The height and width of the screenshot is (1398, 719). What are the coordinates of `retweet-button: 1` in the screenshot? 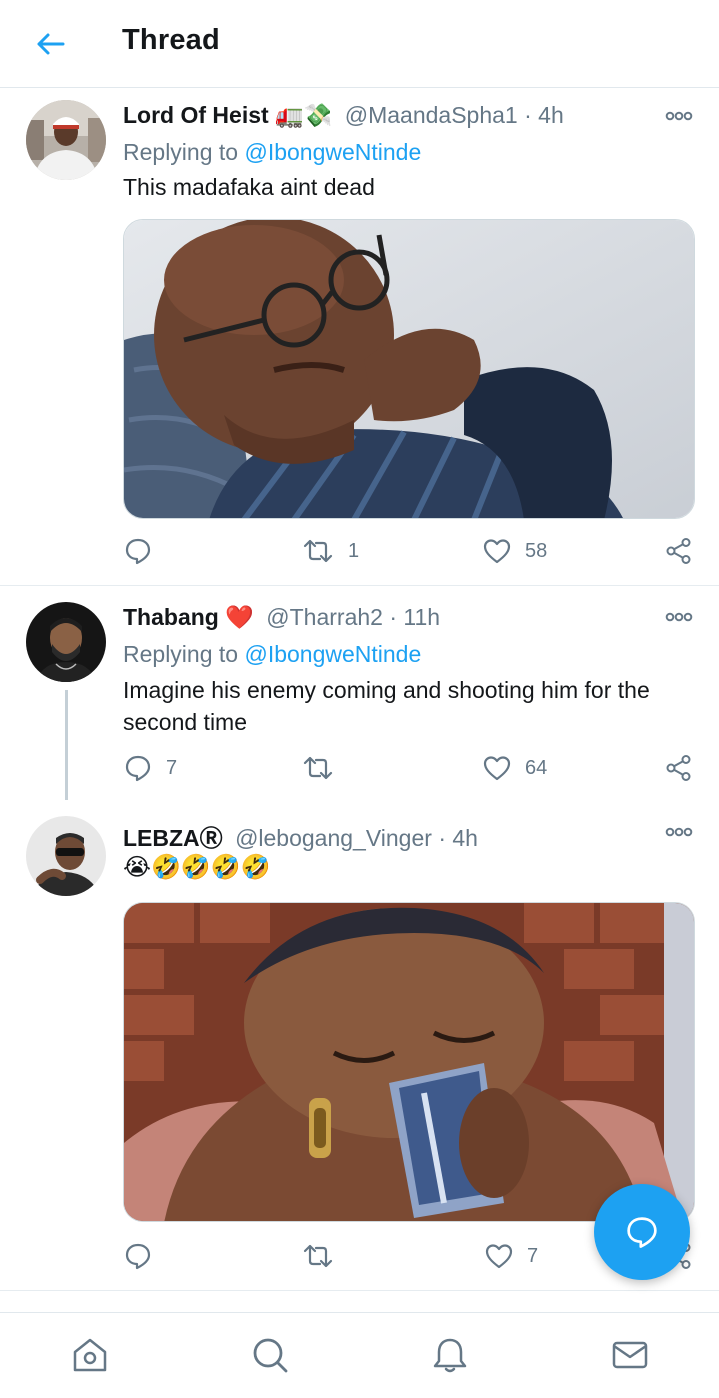 It's located at (330, 551).